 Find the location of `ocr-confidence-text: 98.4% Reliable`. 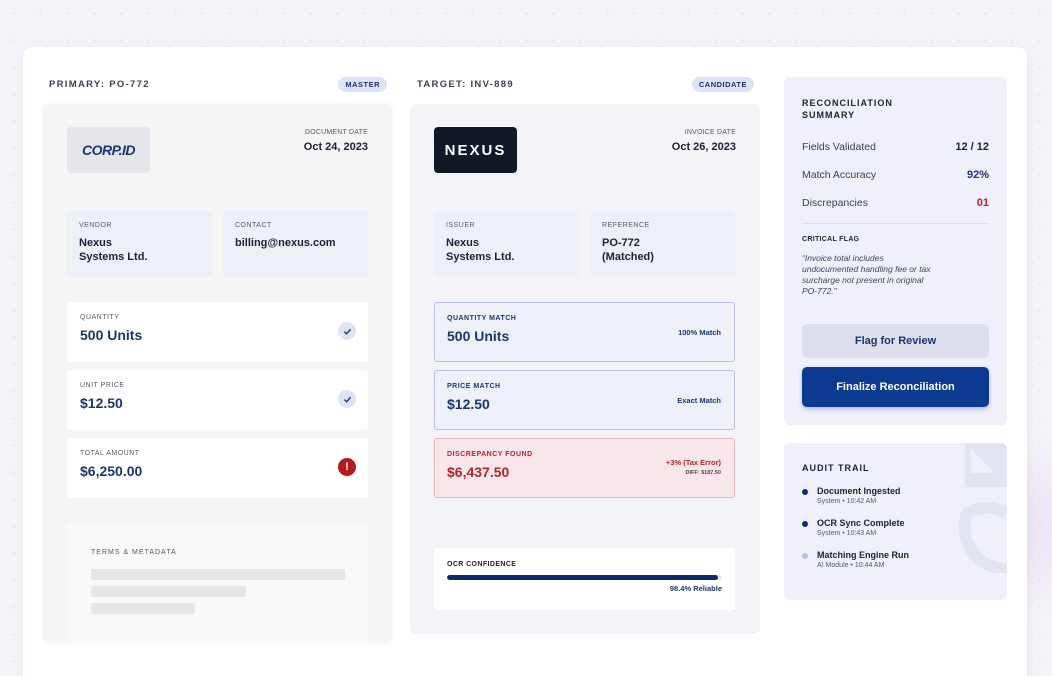

ocr-confidence-text: 98.4% Reliable is located at coordinates (695, 588).